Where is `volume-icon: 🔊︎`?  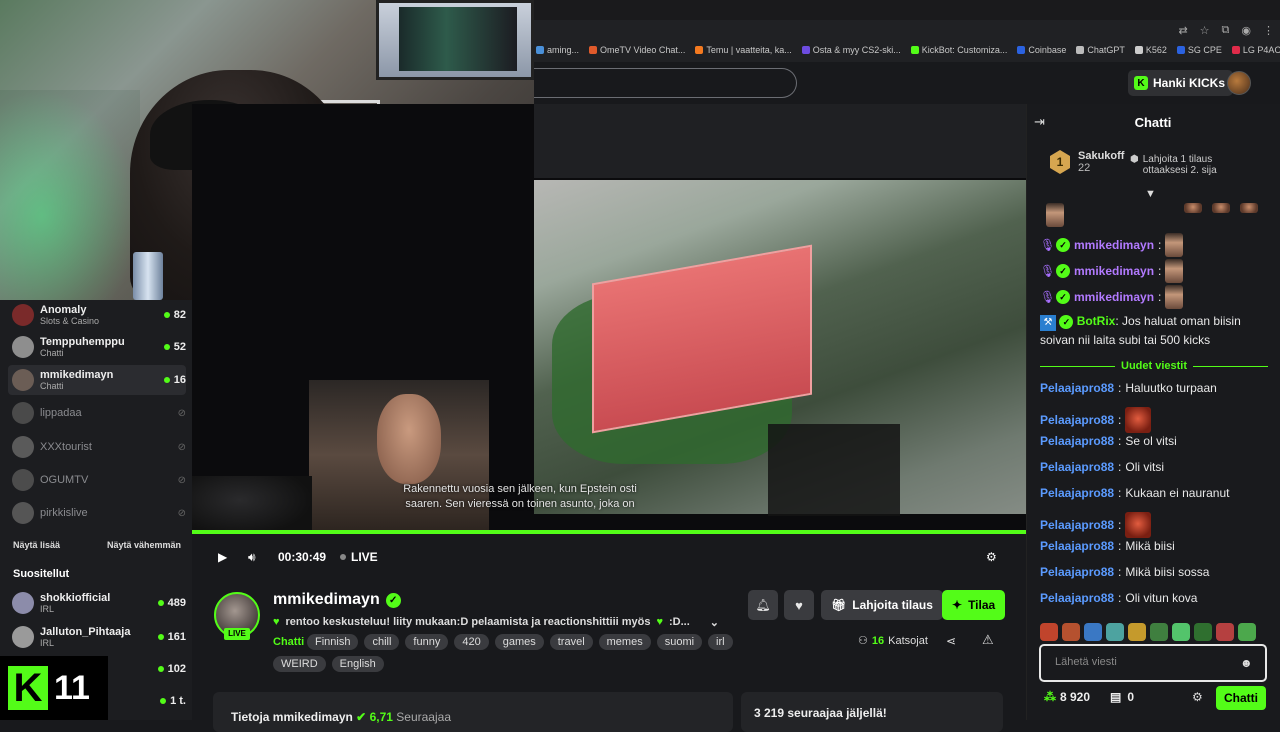
volume-icon: 🔊︎ is located at coordinates (252, 557).